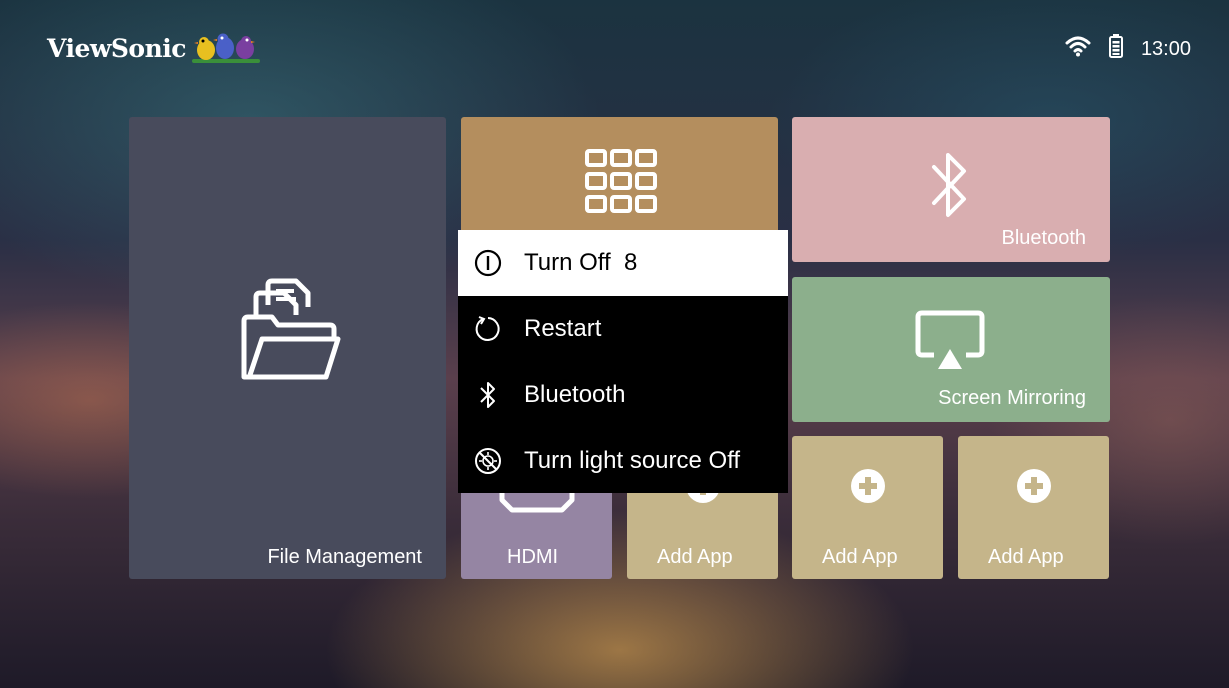 Image resolution: width=1229 pixels, height=688 pixels. Describe the element at coordinates (1128, 49) in the screenshot. I see `status-bar: 13:00` at that location.